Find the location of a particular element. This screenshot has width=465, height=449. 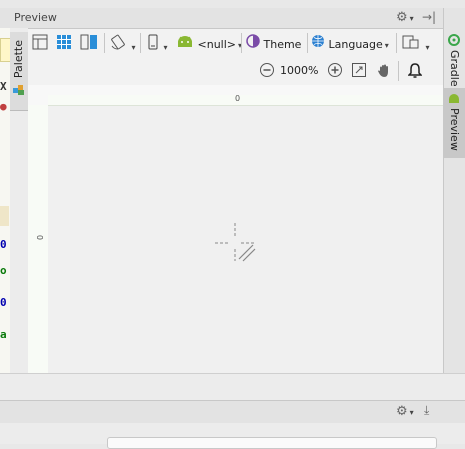

theme-icon is located at coordinates (255, 42).